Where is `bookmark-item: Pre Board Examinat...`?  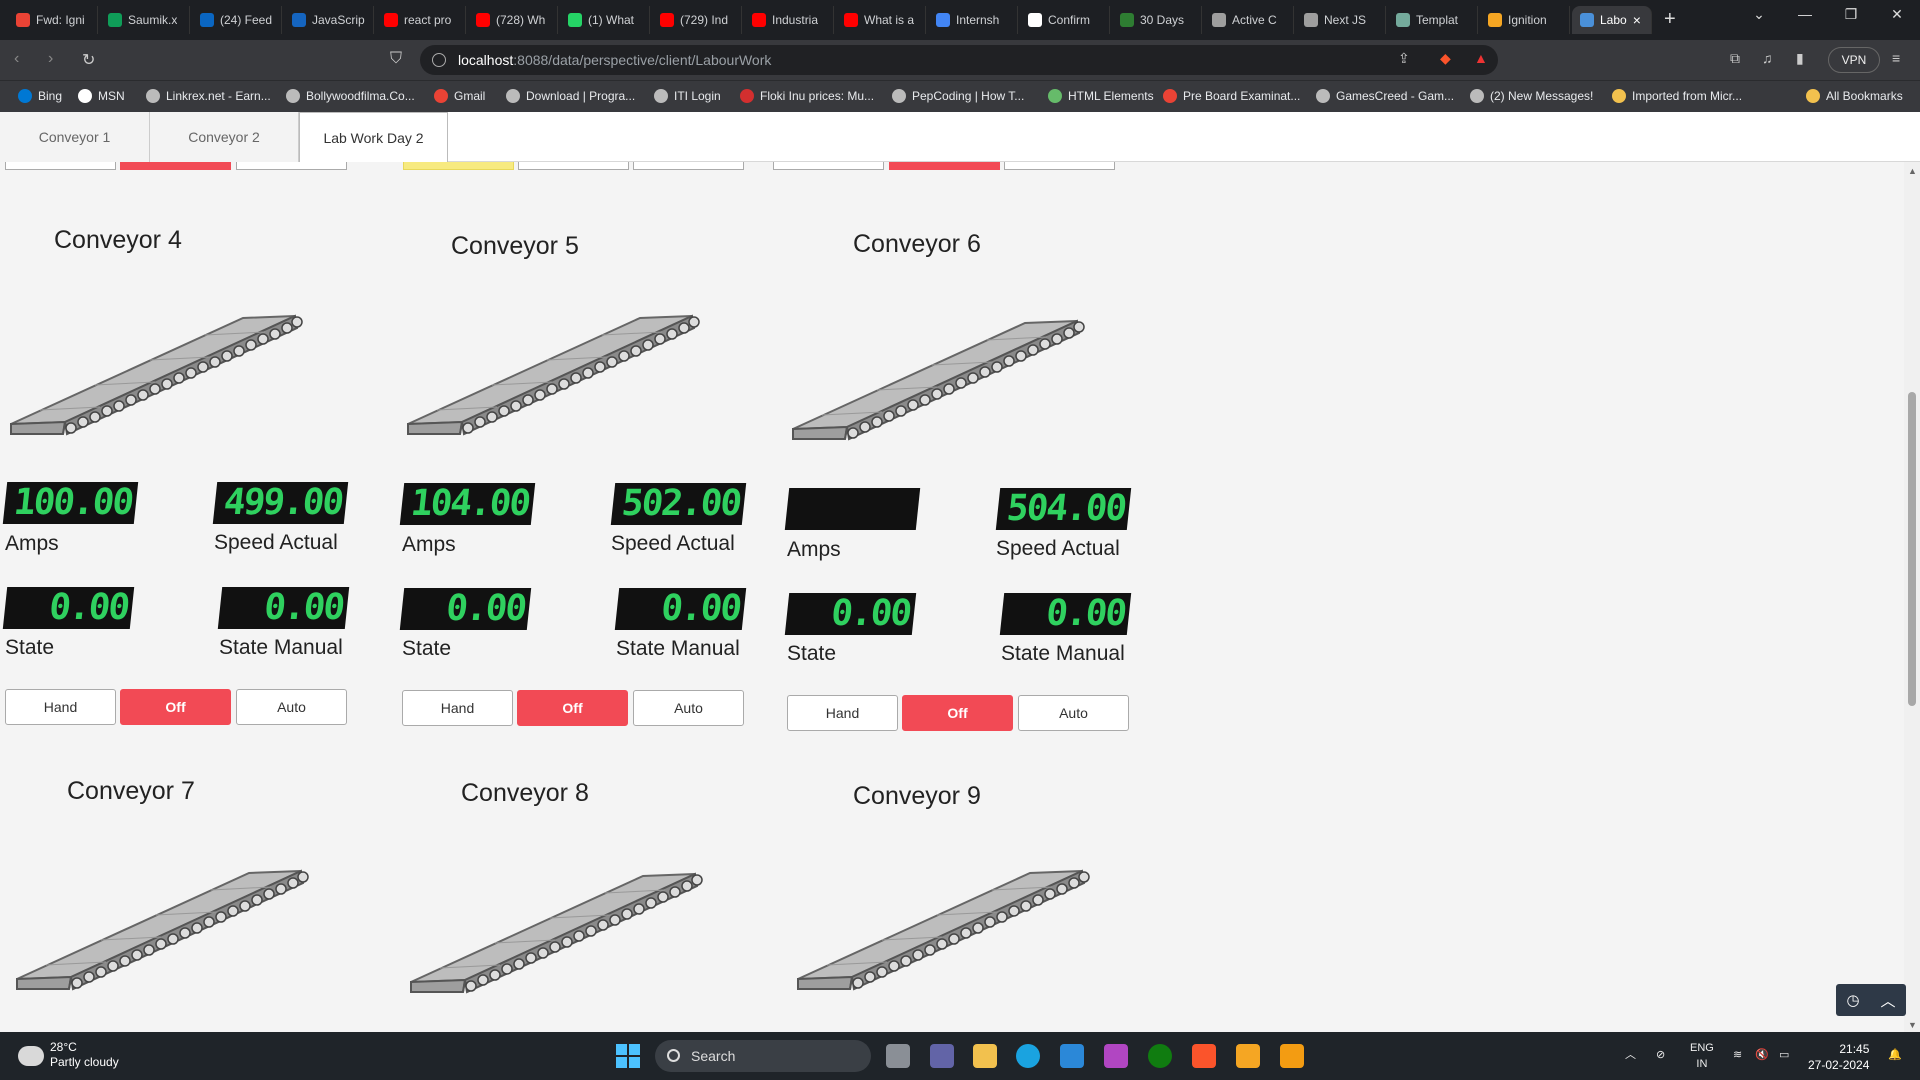 bookmark-item: Pre Board Examinat... is located at coordinates (1231, 96).